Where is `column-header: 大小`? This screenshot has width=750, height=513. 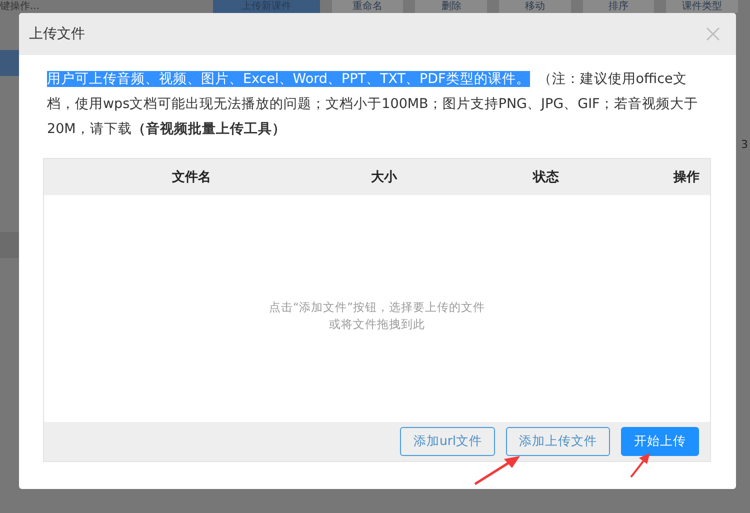 column-header: 大小 is located at coordinates (384, 177).